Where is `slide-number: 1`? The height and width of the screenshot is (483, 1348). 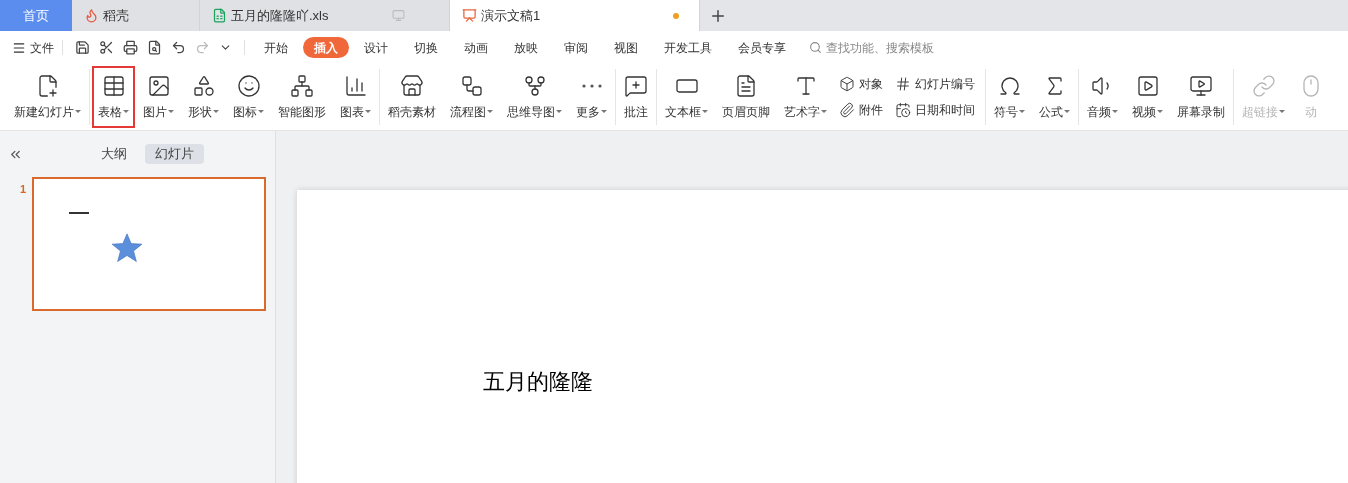
slide-number: 1 is located at coordinates (23, 189).